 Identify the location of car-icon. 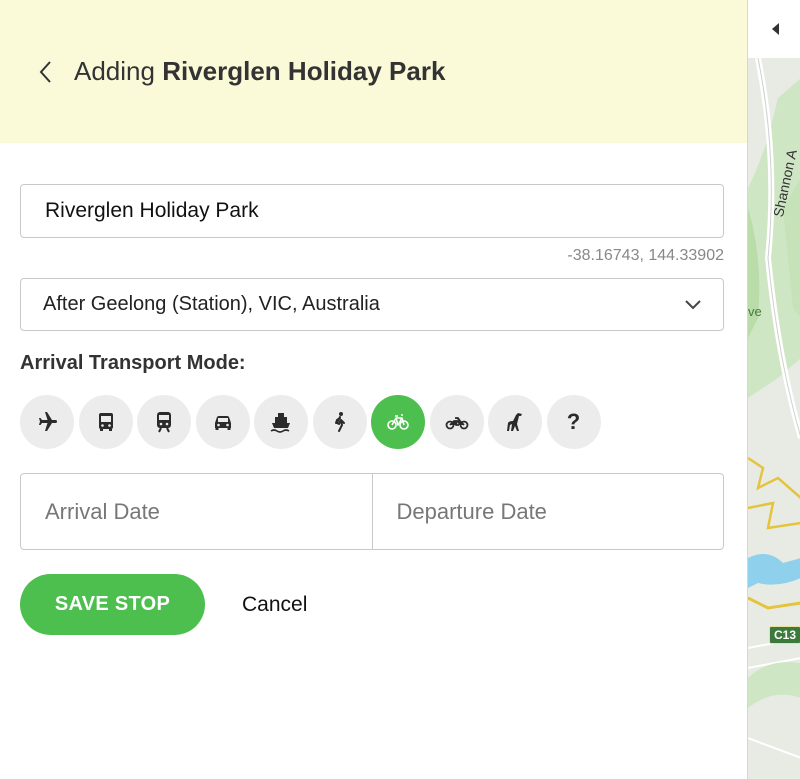
(222, 423).